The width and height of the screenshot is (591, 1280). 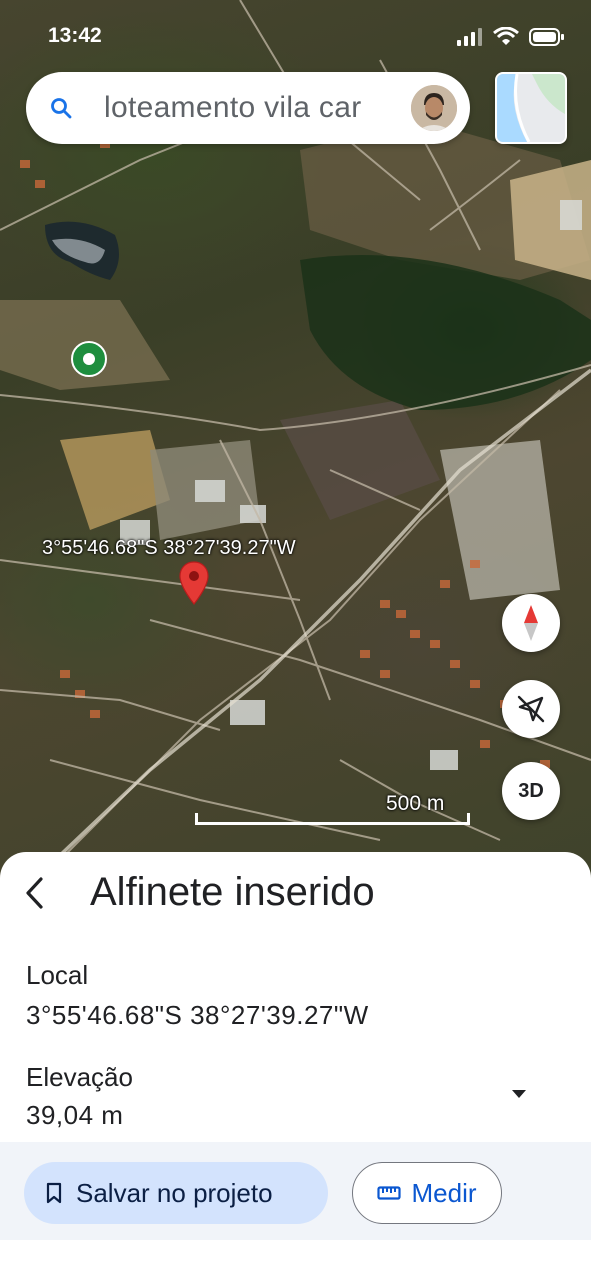 I want to click on status-icons, so click(x=511, y=37).